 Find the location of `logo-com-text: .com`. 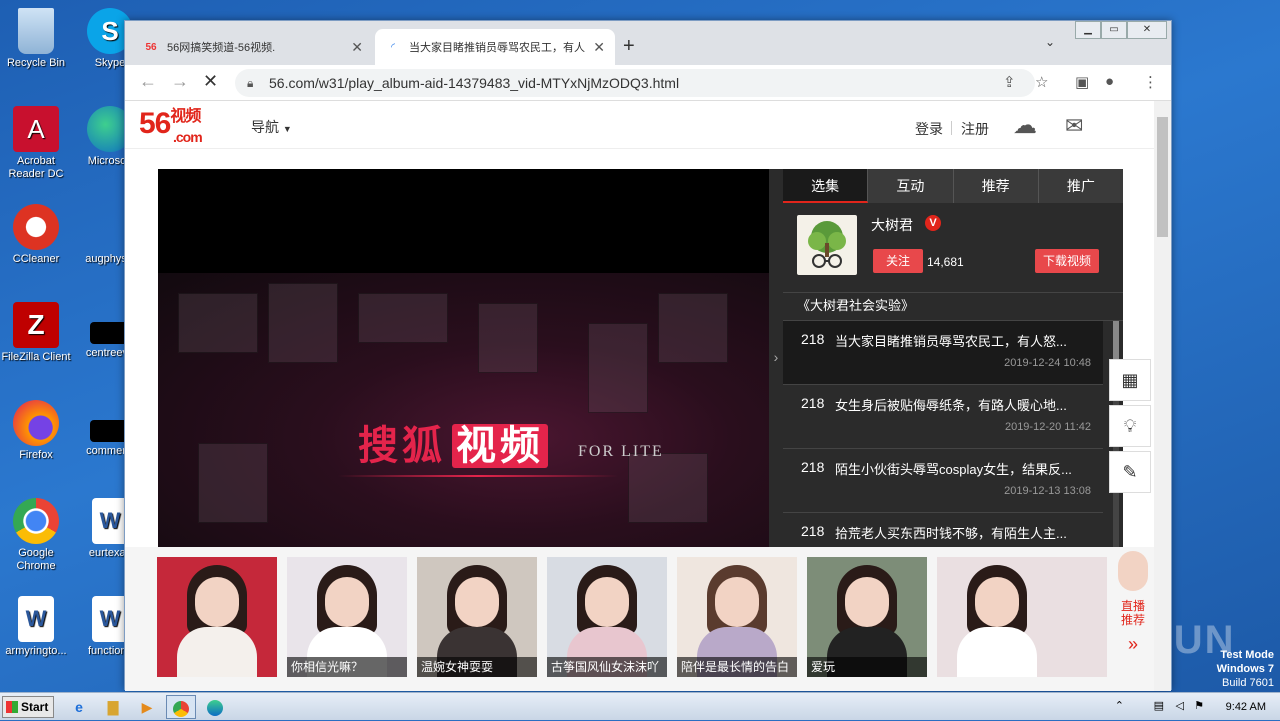

logo-com-text: .com is located at coordinates (188, 137).